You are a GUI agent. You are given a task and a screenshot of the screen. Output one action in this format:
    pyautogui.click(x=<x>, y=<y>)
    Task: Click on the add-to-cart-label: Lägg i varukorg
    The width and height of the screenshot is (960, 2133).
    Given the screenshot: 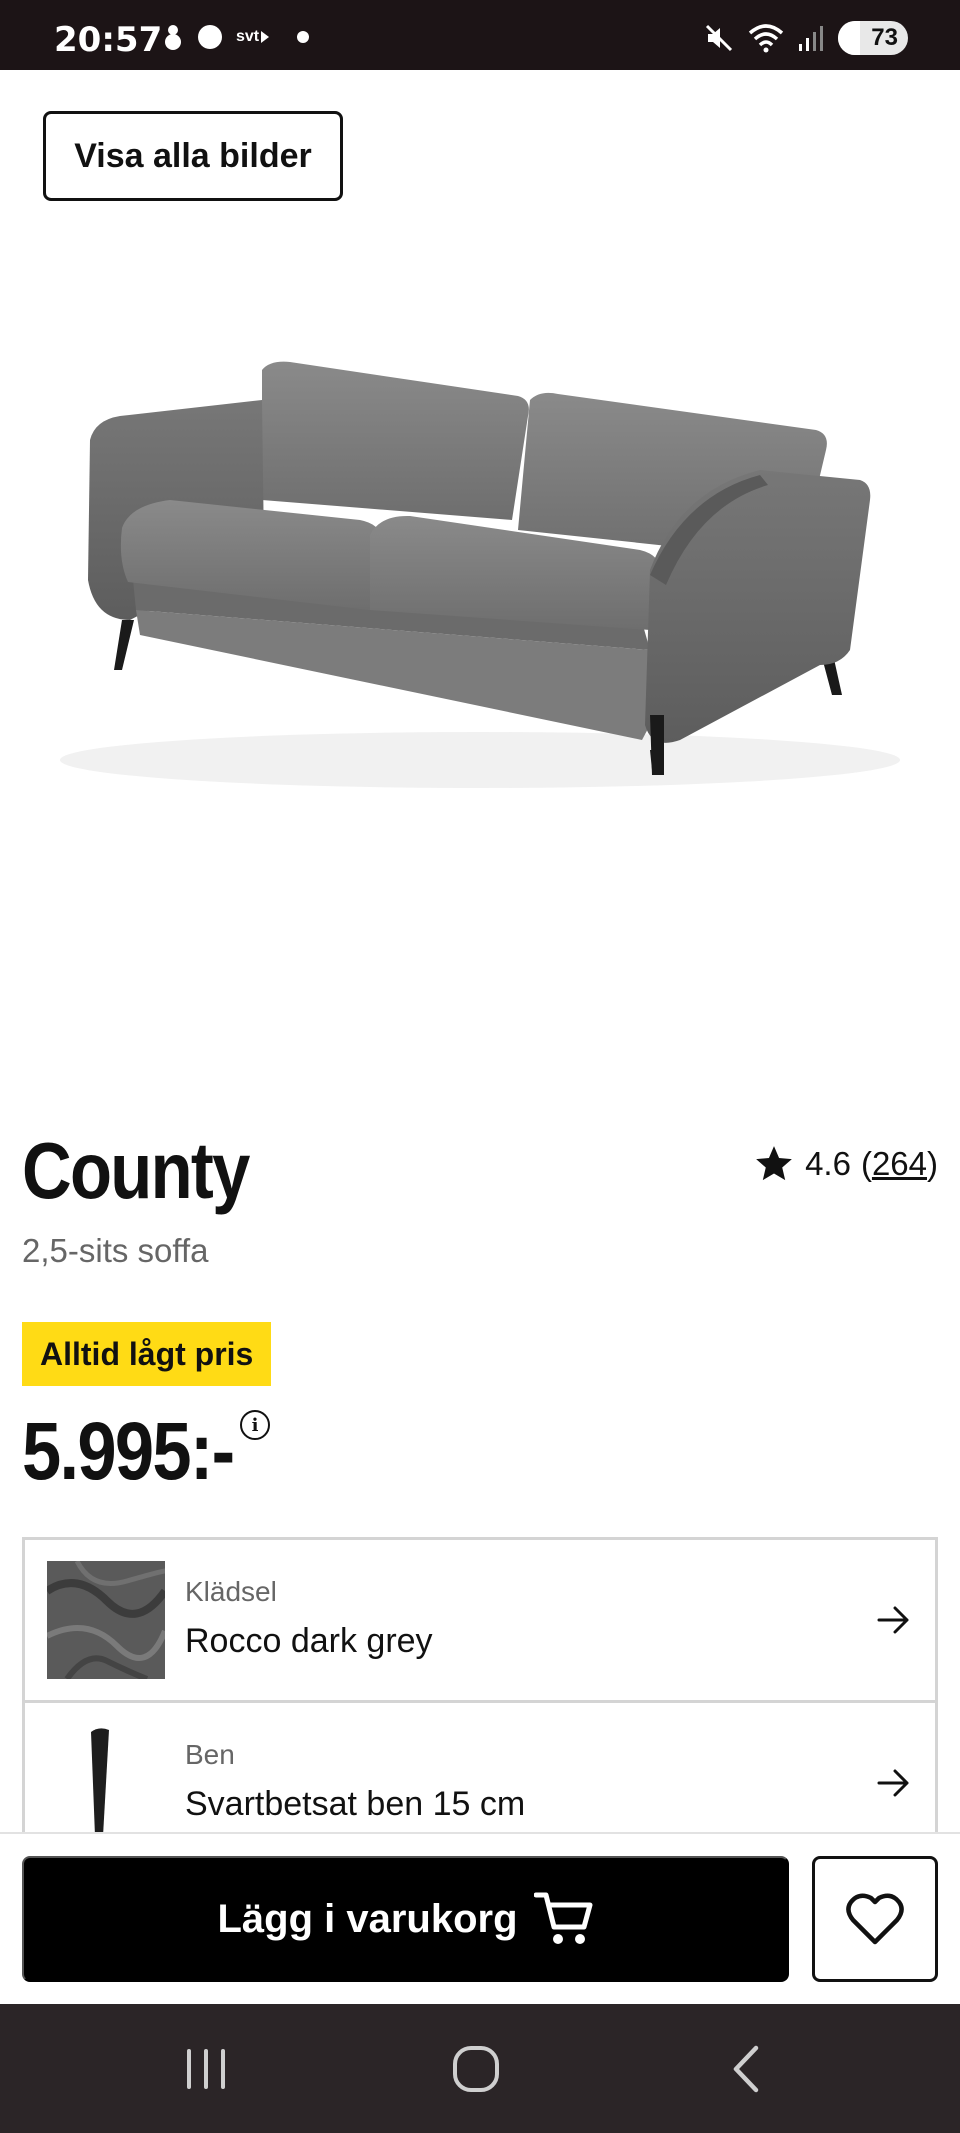 What is the action you would take?
    pyautogui.click(x=367, y=1918)
    